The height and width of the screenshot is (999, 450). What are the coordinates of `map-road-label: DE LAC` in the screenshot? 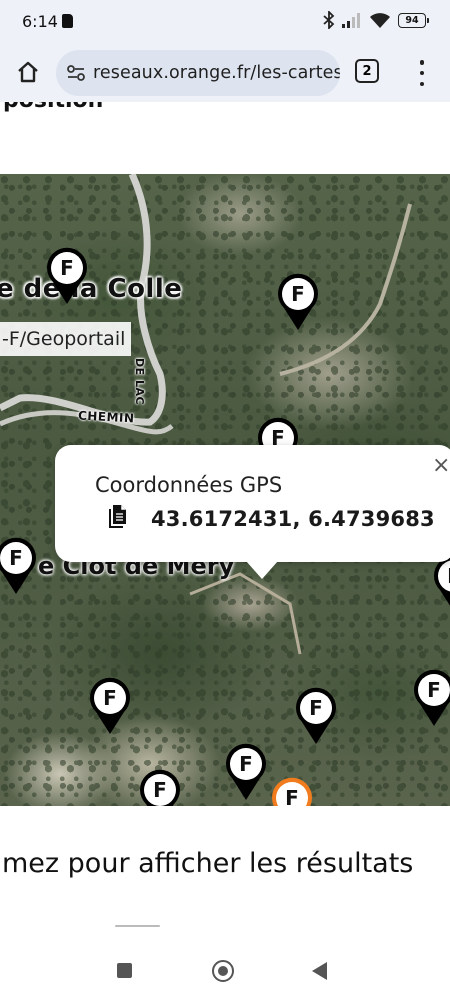 It's located at (139, 382).